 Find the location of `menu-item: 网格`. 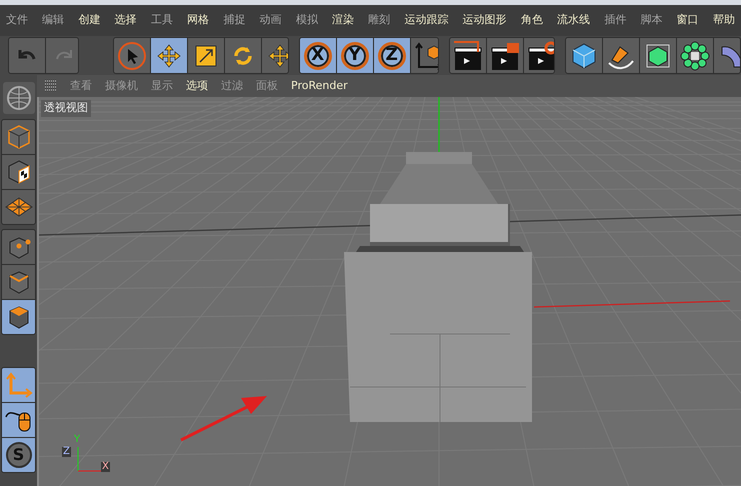

menu-item: 网格 is located at coordinates (198, 20).